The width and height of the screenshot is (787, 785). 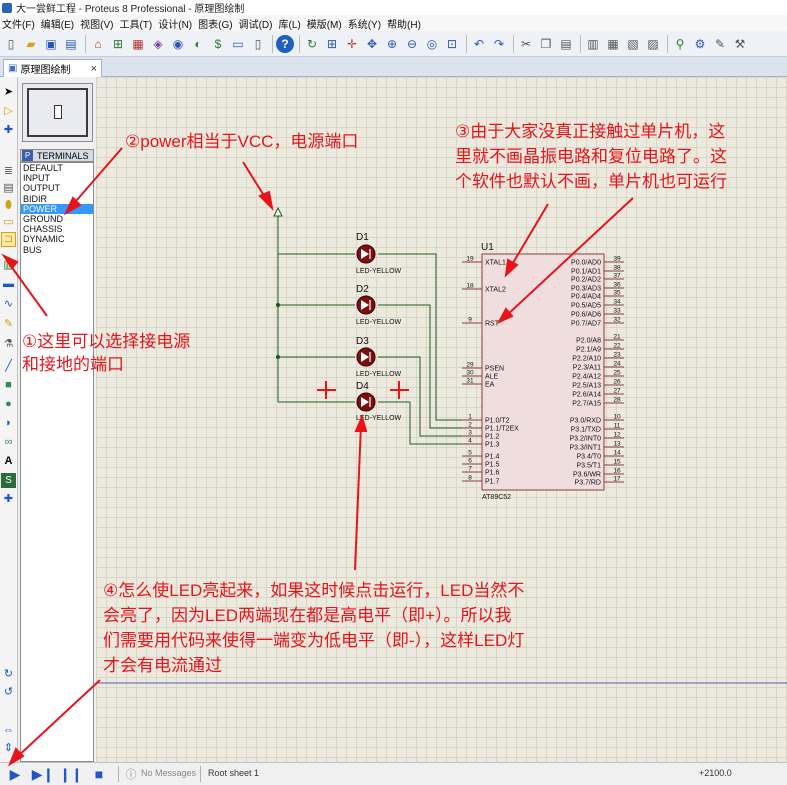 I want to click on zoom-in-icon: ⊕, so click(x=392, y=44).